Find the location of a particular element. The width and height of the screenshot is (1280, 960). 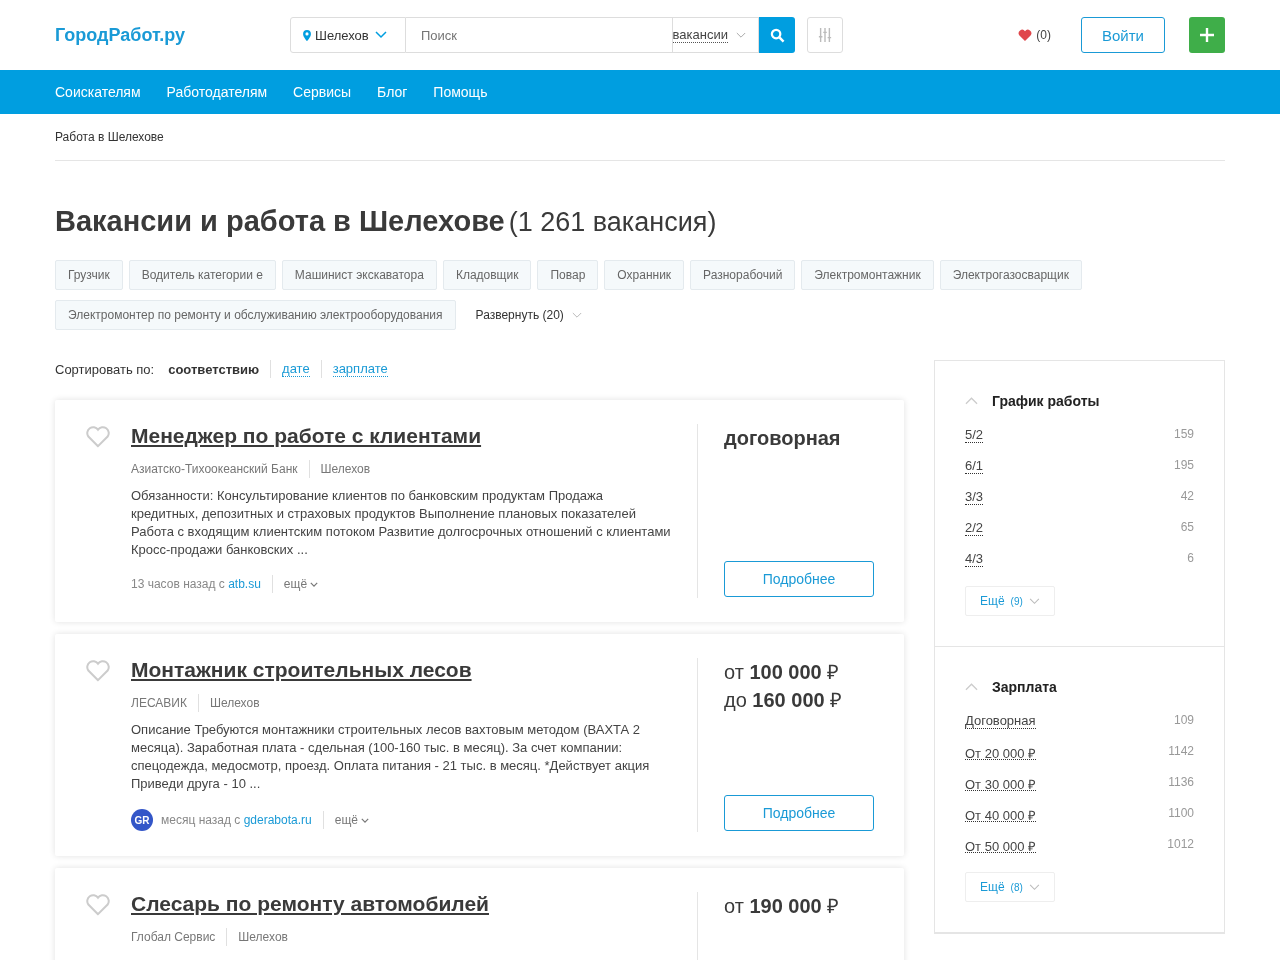

tag-chip: Водитель категории е is located at coordinates (202, 275).